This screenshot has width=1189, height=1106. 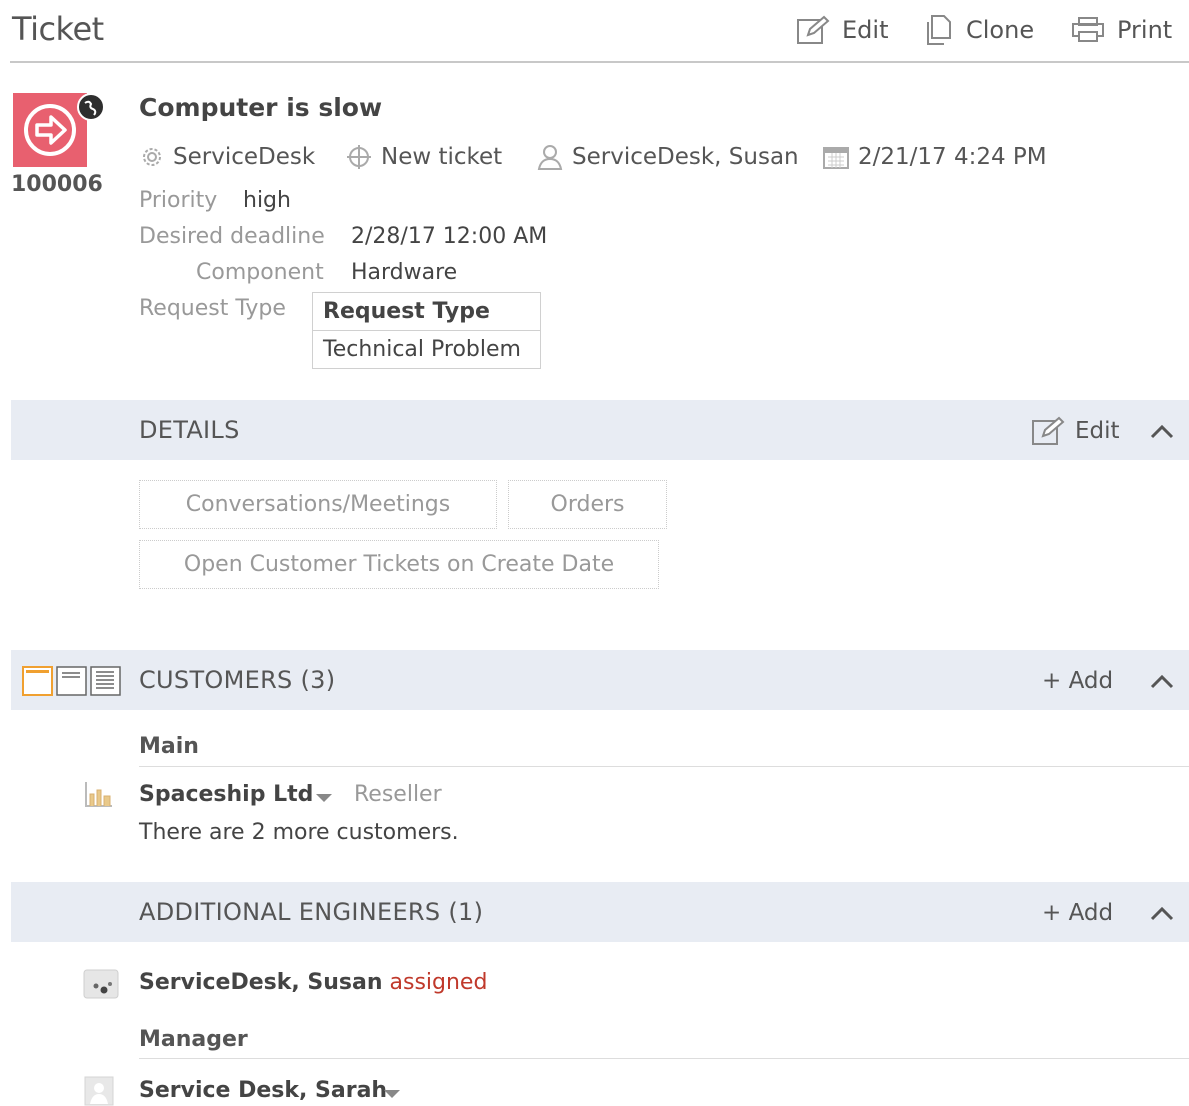 I want to click on company-icon, so click(x=98, y=794).